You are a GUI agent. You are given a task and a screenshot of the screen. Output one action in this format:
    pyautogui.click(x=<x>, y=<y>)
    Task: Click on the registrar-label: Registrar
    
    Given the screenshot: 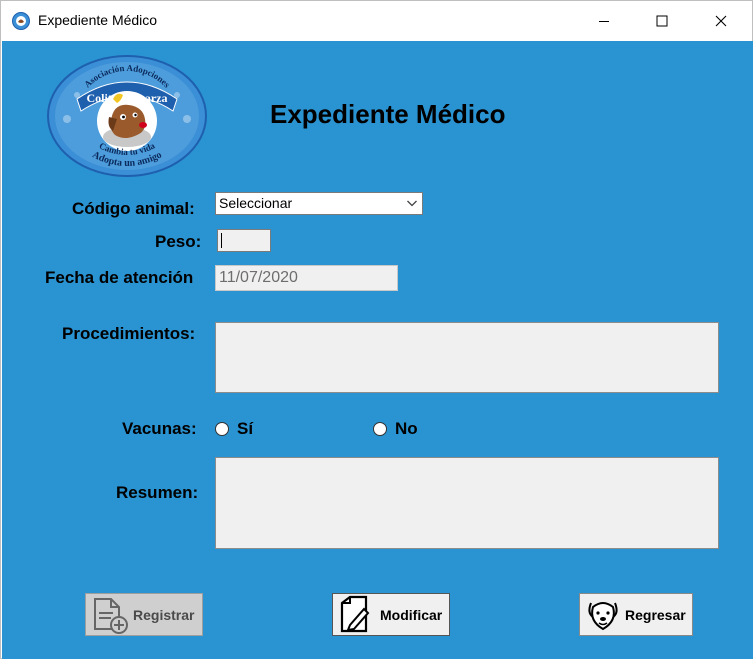 What is the action you would take?
    pyautogui.click(x=164, y=614)
    